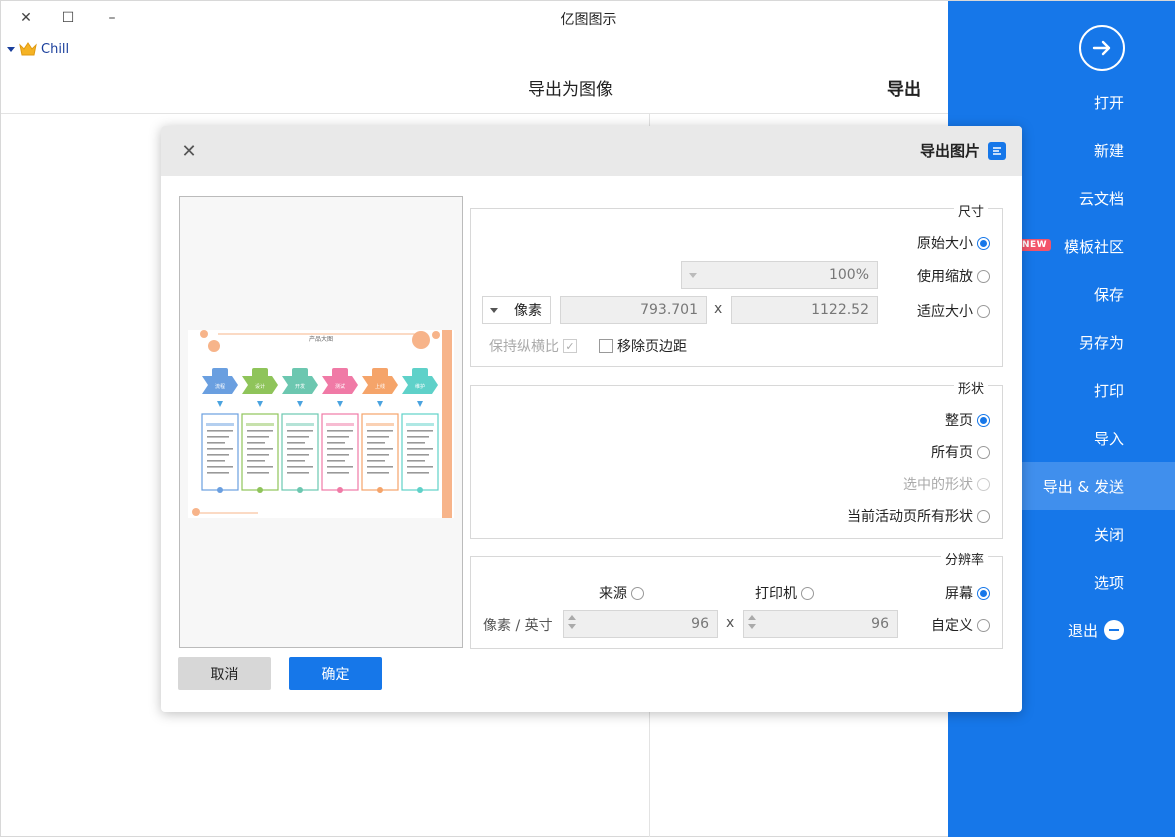  Describe the element at coordinates (960, 452) in the screenshot. I see `all-pages-radio: 所有页` at that location.